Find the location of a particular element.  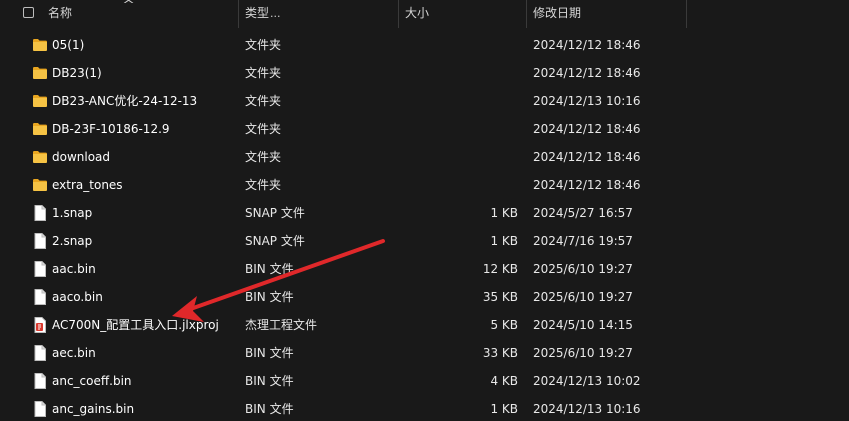

file-size: 33 KB is located at coordinates (500, 353).